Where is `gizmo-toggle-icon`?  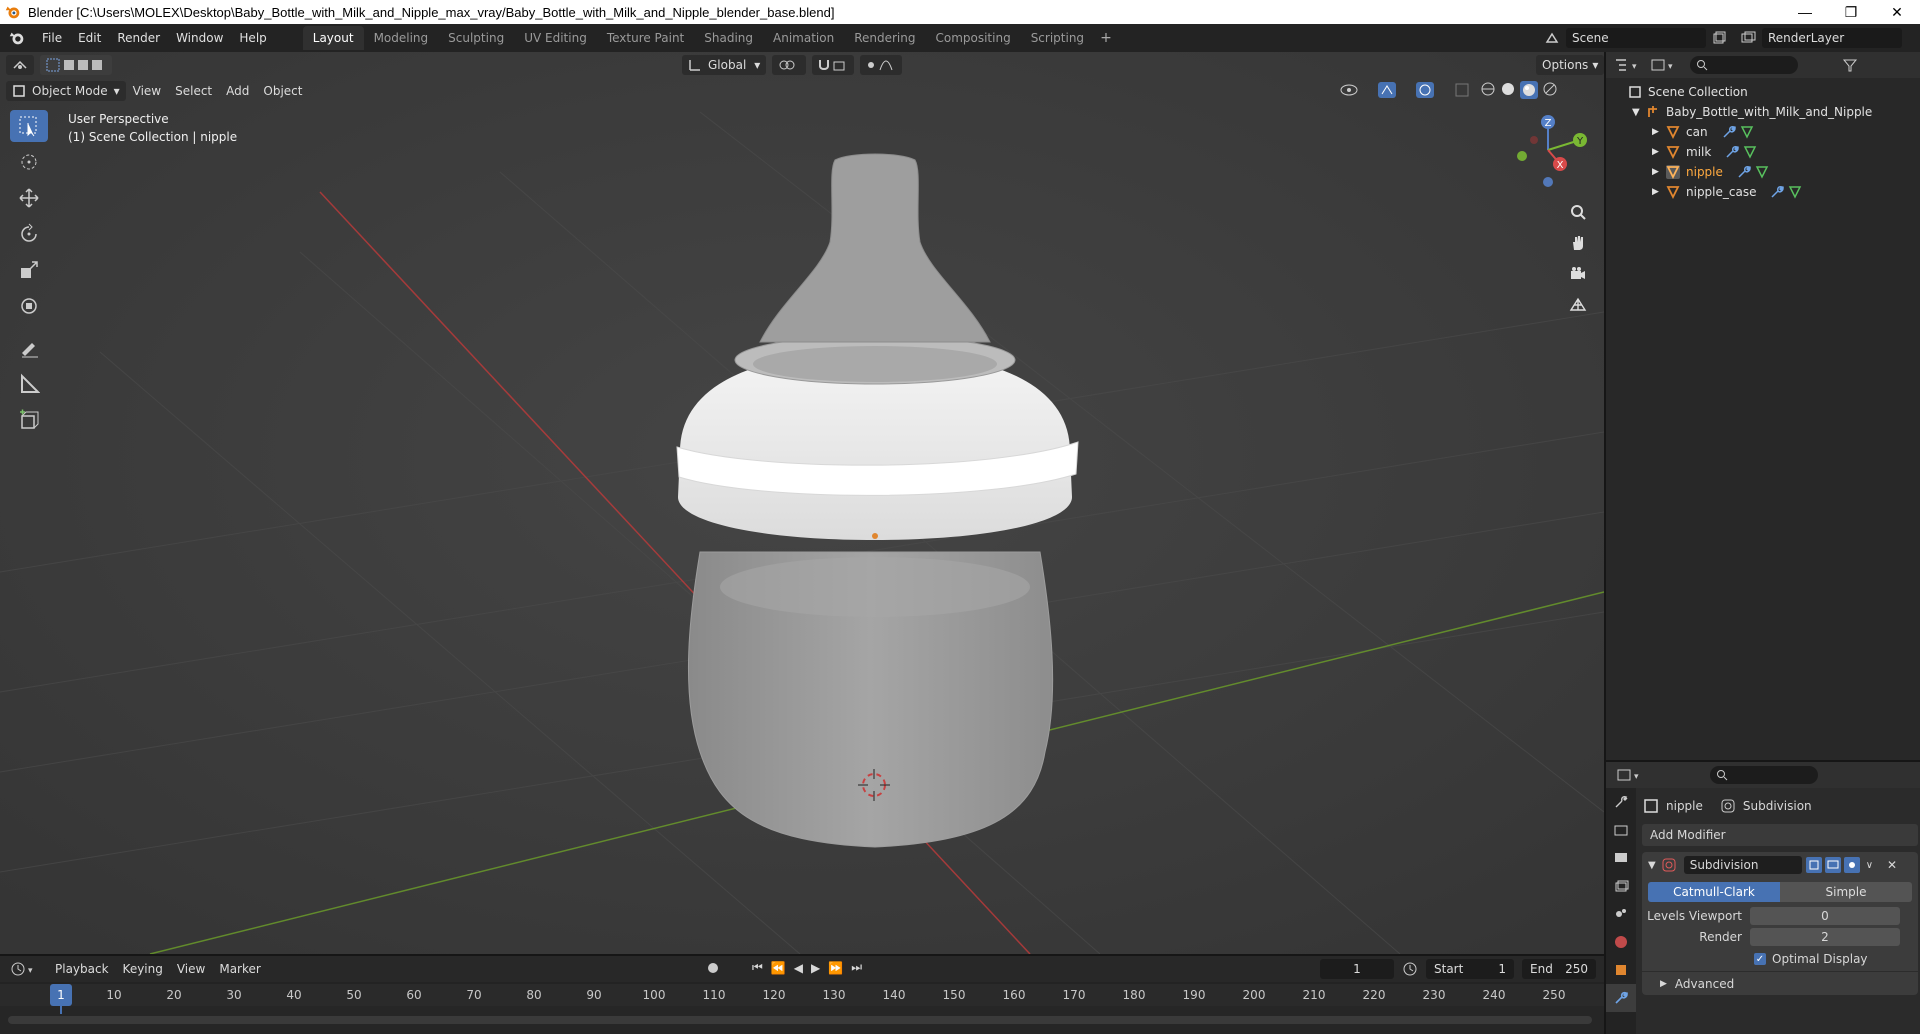
gizmo-toggle-icon is located at coordinates (1392, 90).